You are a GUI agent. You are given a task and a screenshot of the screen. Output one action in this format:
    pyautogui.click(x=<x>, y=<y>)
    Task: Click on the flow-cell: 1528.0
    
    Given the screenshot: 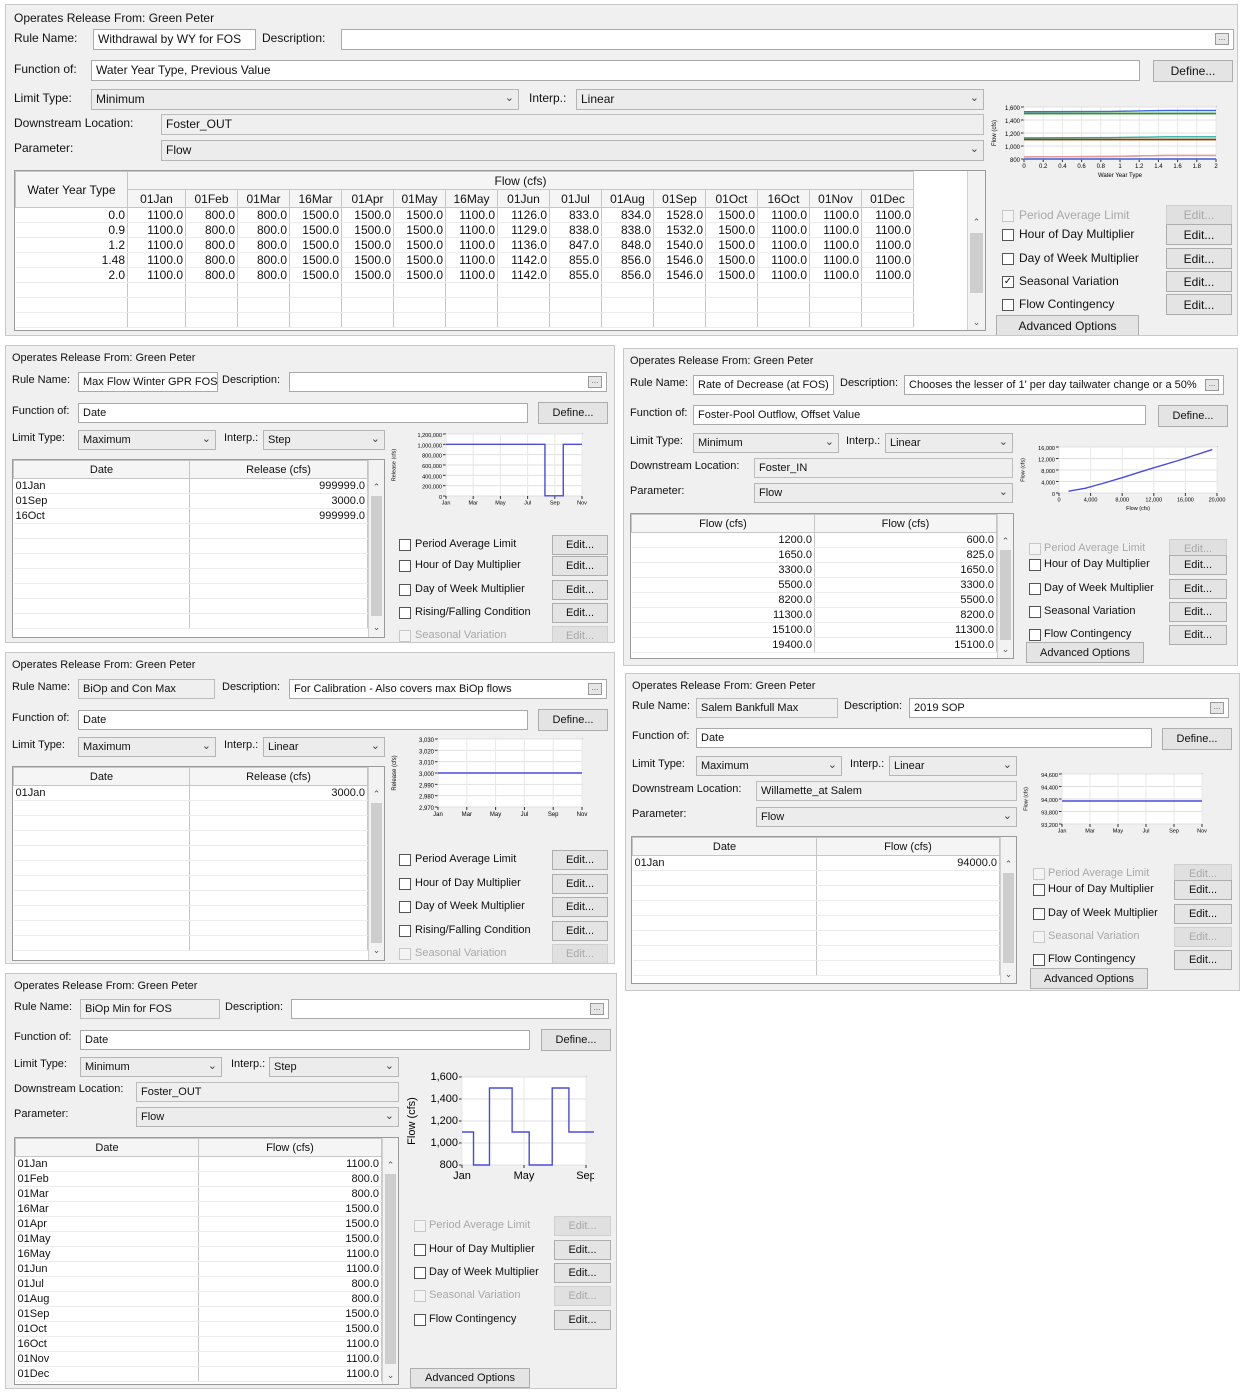 What is the action you would take?
    pyautogui.click(x=679, y=215)
    